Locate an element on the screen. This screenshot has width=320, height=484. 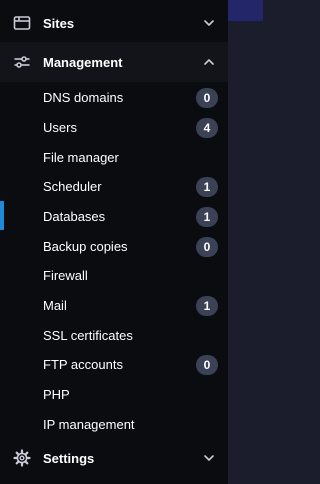
sidebar-section-settings: Settings is located at coordinates (114, 458).